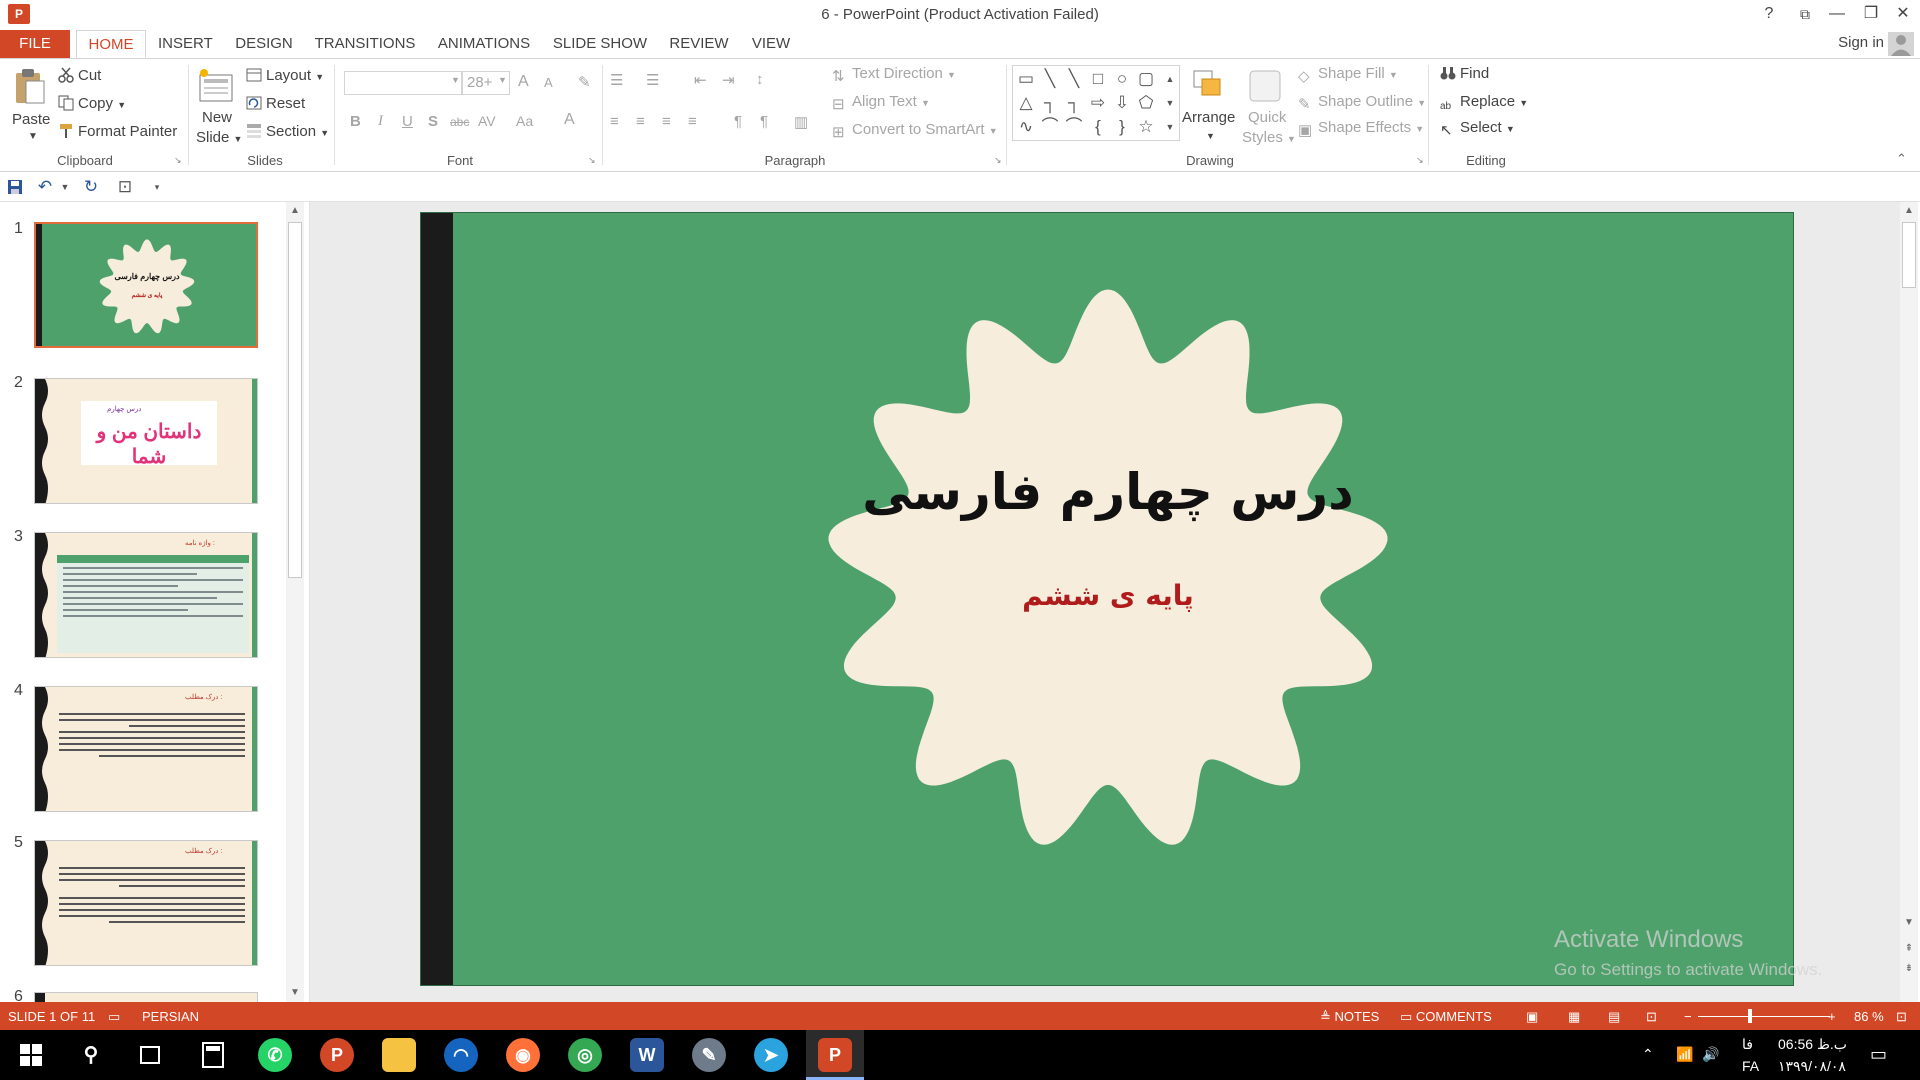  Describe the element at coordinates (1349, 1017) in the screenshot. I see `notes-button: ≜ NOTES` at that location.